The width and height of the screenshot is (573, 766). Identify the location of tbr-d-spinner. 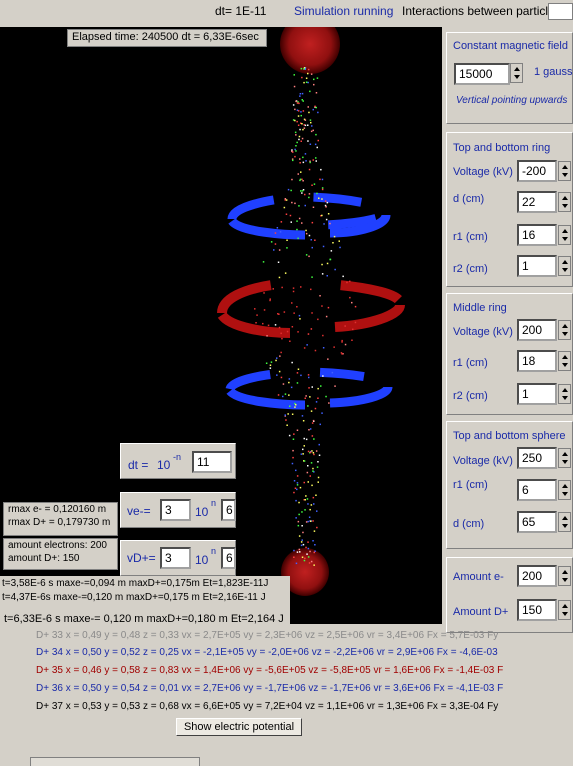
(564, 202).